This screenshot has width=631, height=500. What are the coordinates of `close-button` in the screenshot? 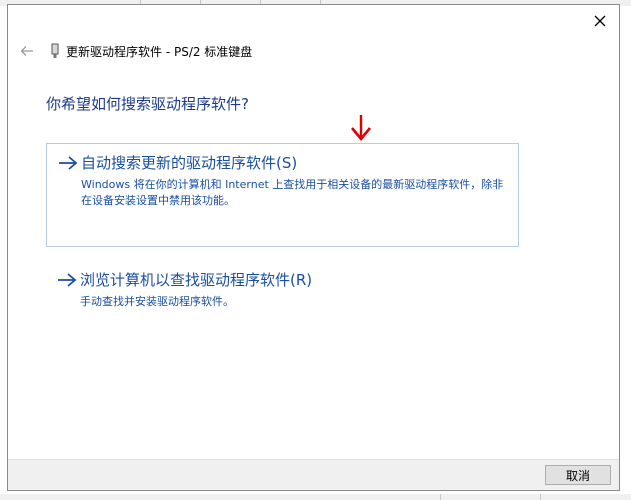 It's located at (600, 21).